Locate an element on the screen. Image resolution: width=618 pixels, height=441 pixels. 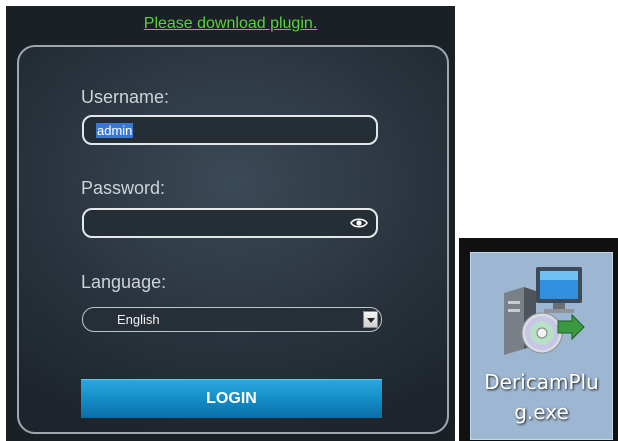
dropdown-arrow-button is located at coordinates (370, 319).